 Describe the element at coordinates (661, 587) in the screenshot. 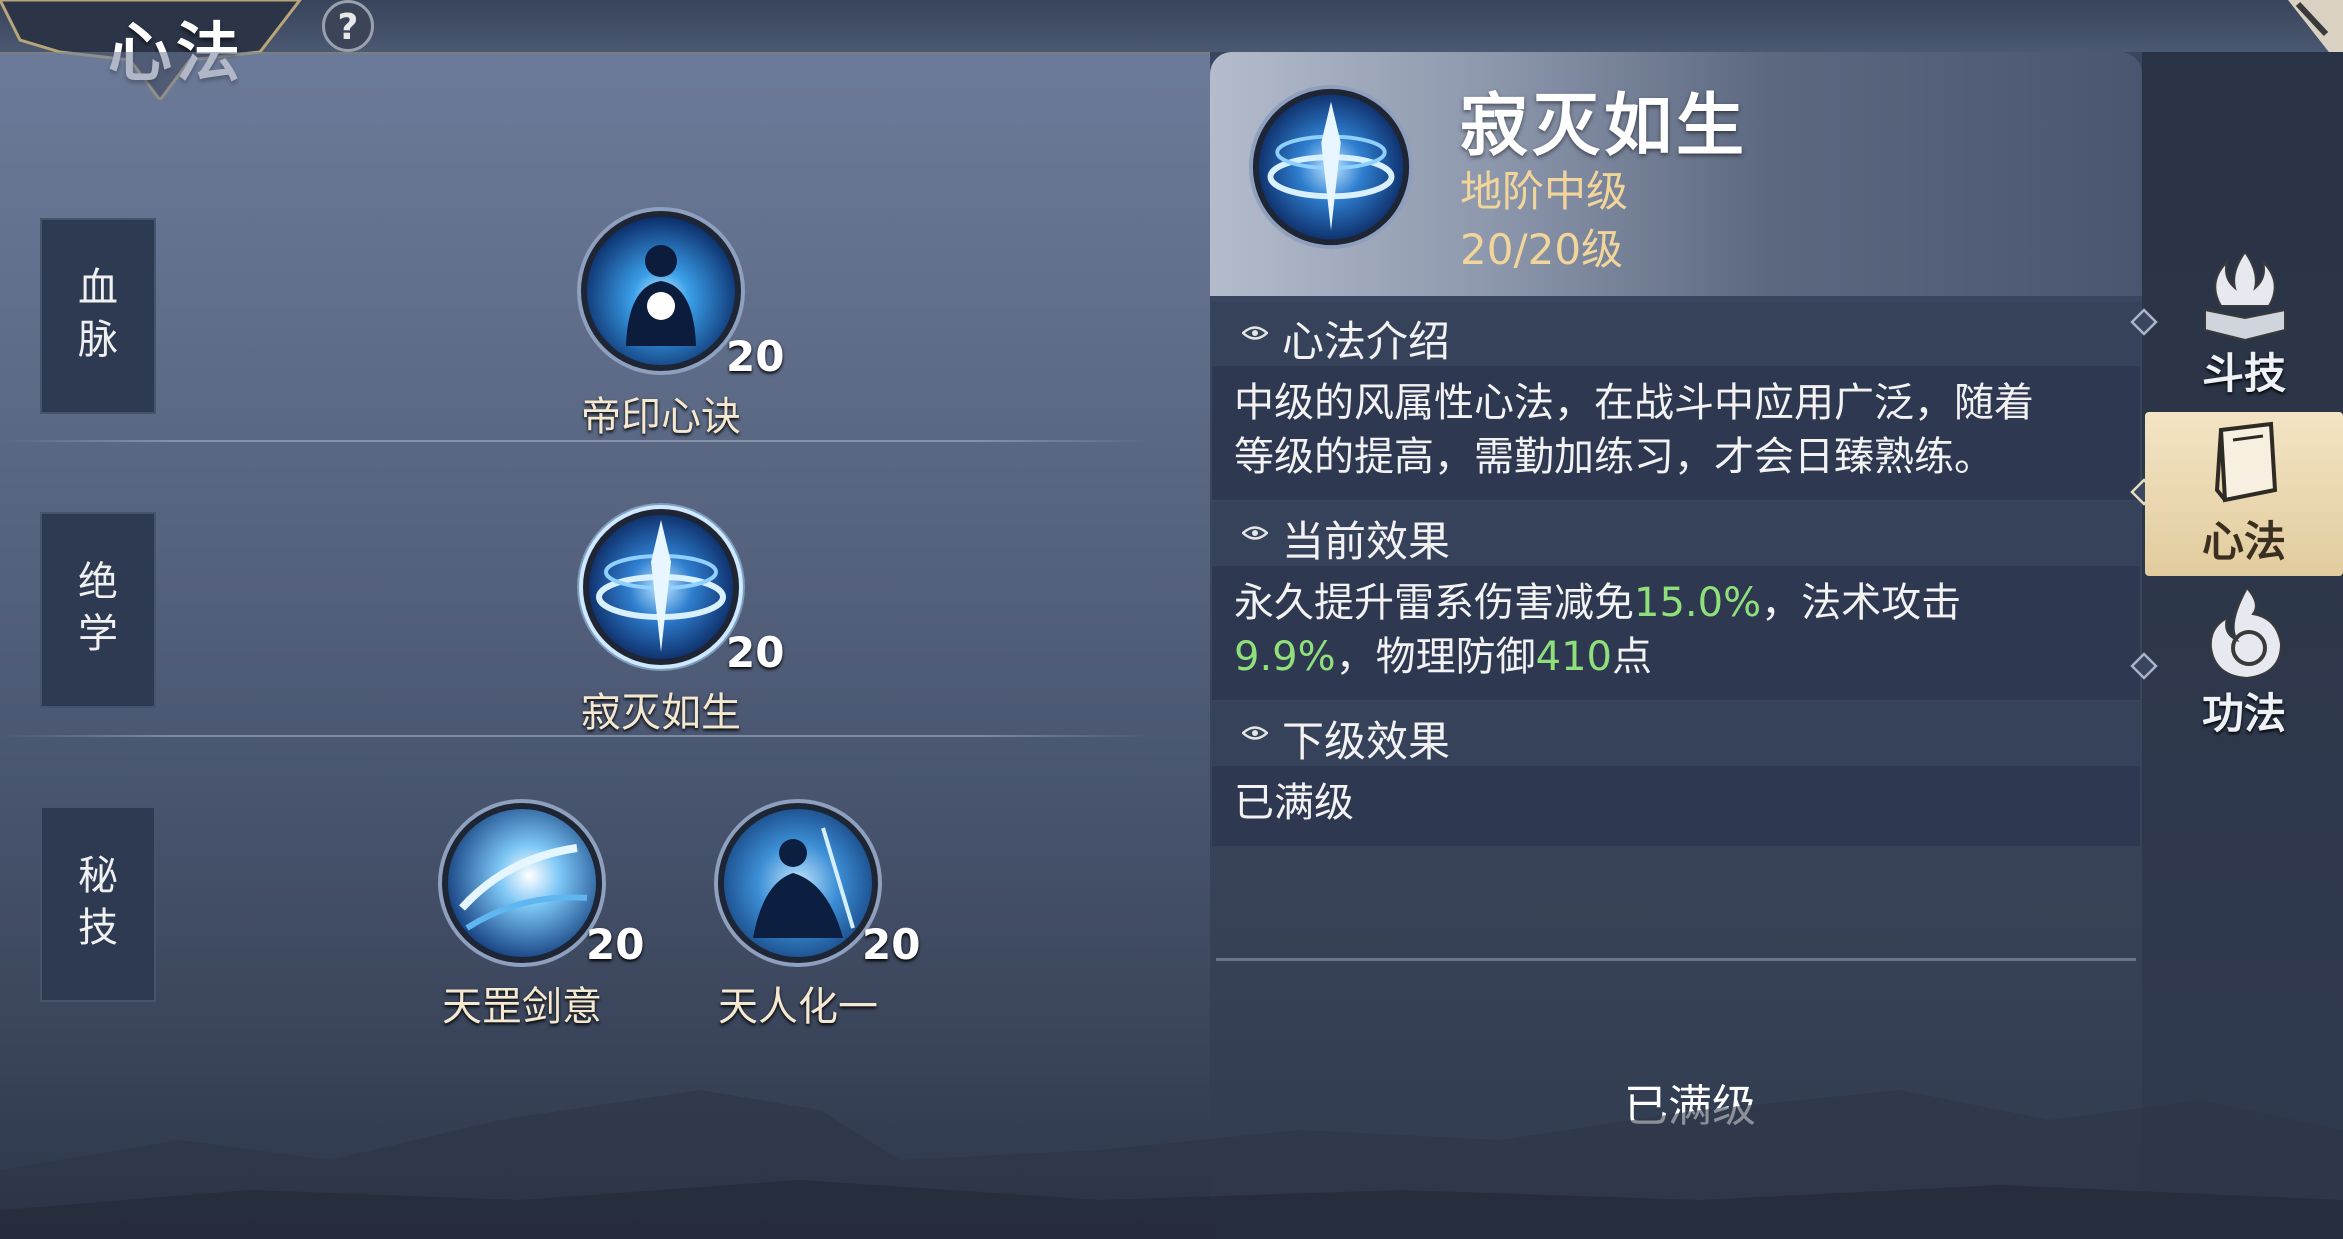

I see `skill-icon-ji-mie-ru-sheng` at that location.